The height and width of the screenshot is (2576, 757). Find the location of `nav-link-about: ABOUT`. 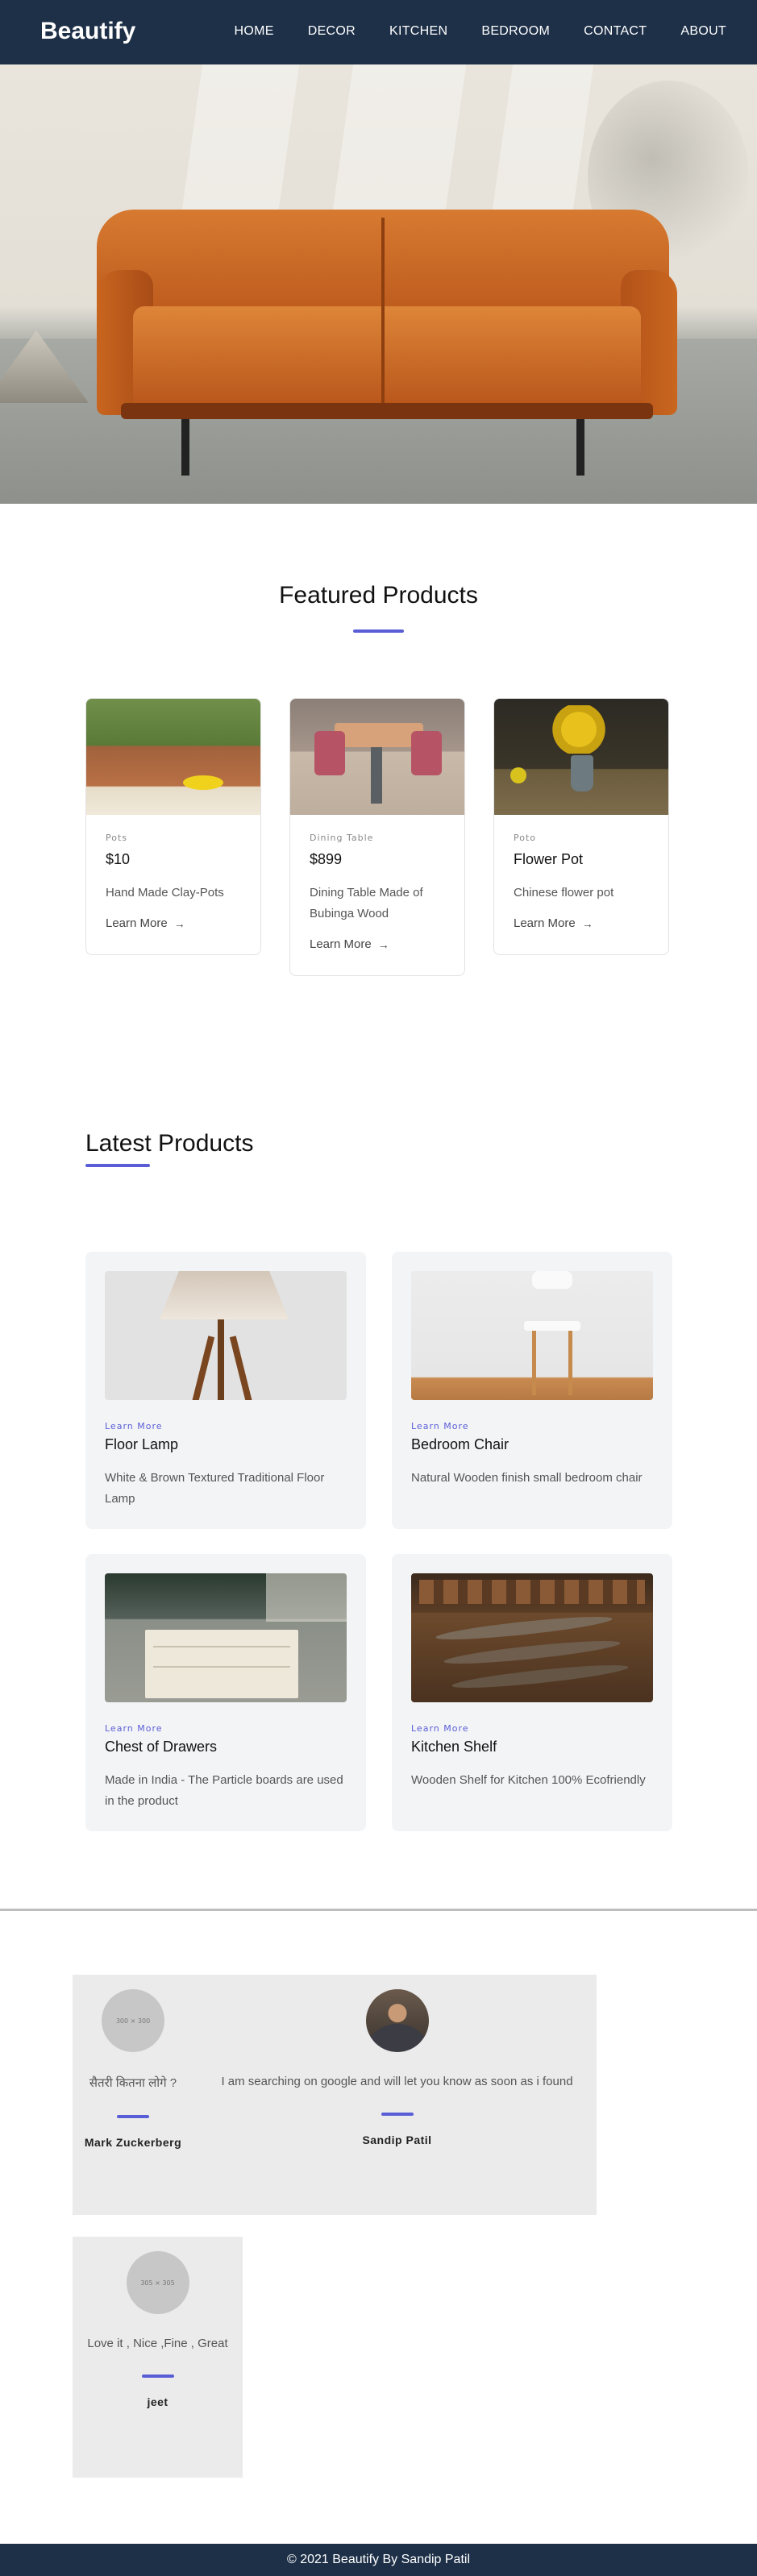

nav-link-about: ABOUT is located at coordinates (703, 31).